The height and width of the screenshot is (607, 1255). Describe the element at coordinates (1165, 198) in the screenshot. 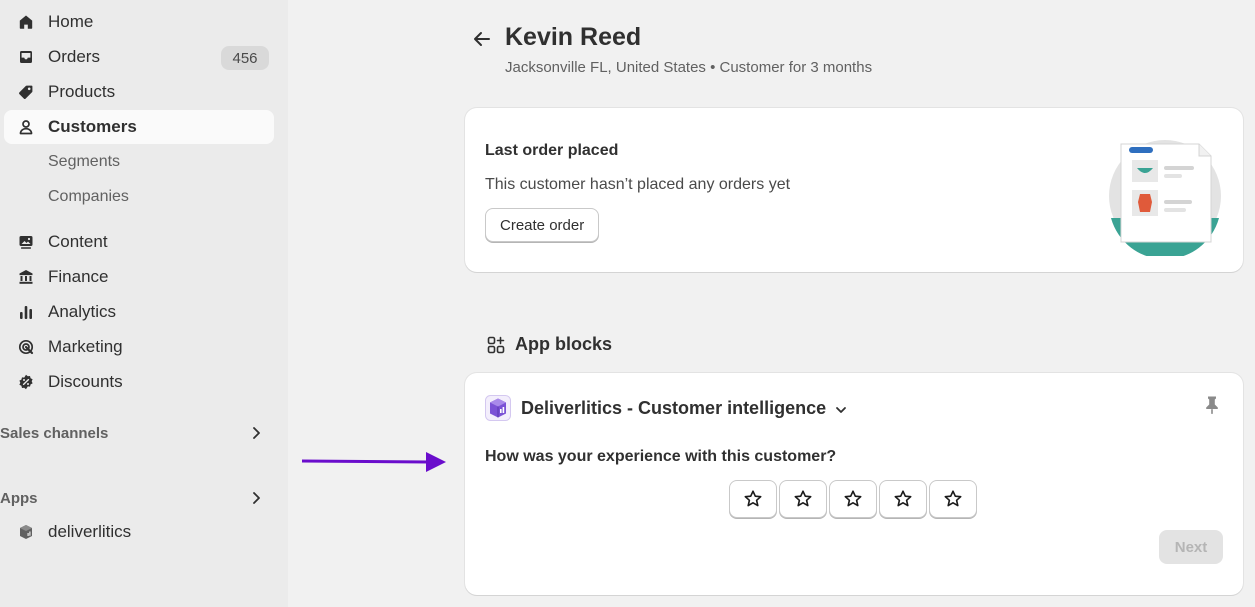

I see `empty-orders-illustration` at that location.